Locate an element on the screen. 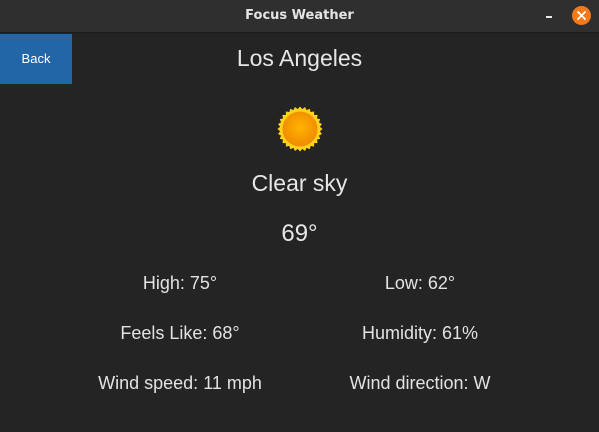 Image resolution: width=599 pixels, height=432 pixels. current-temperature: 69° is located at coordinates (299, 233).